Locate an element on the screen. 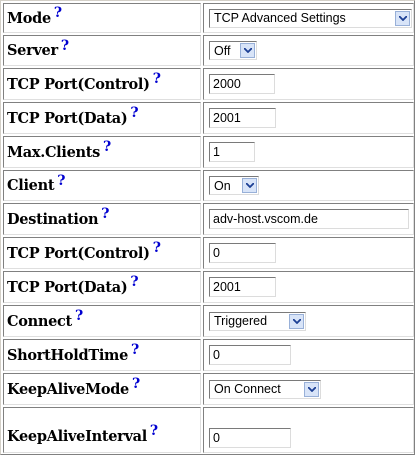 This screenshot has height=457, width=417. short-hold-time-label: ShortHoldTime is located at coordinates (68, 355).